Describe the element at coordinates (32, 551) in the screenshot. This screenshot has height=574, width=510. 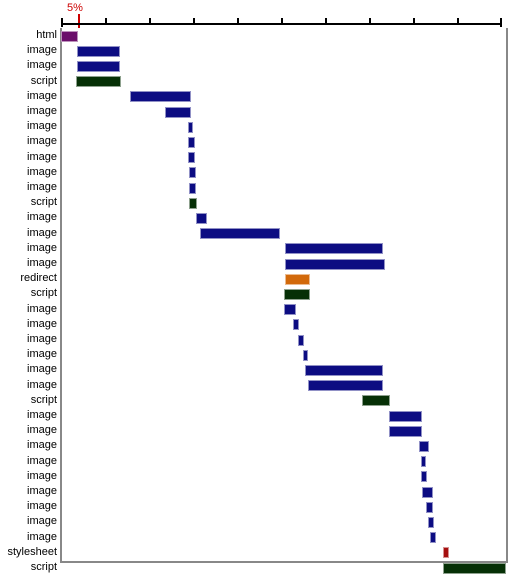
I see `row-label-34: stylesheet` at that location.